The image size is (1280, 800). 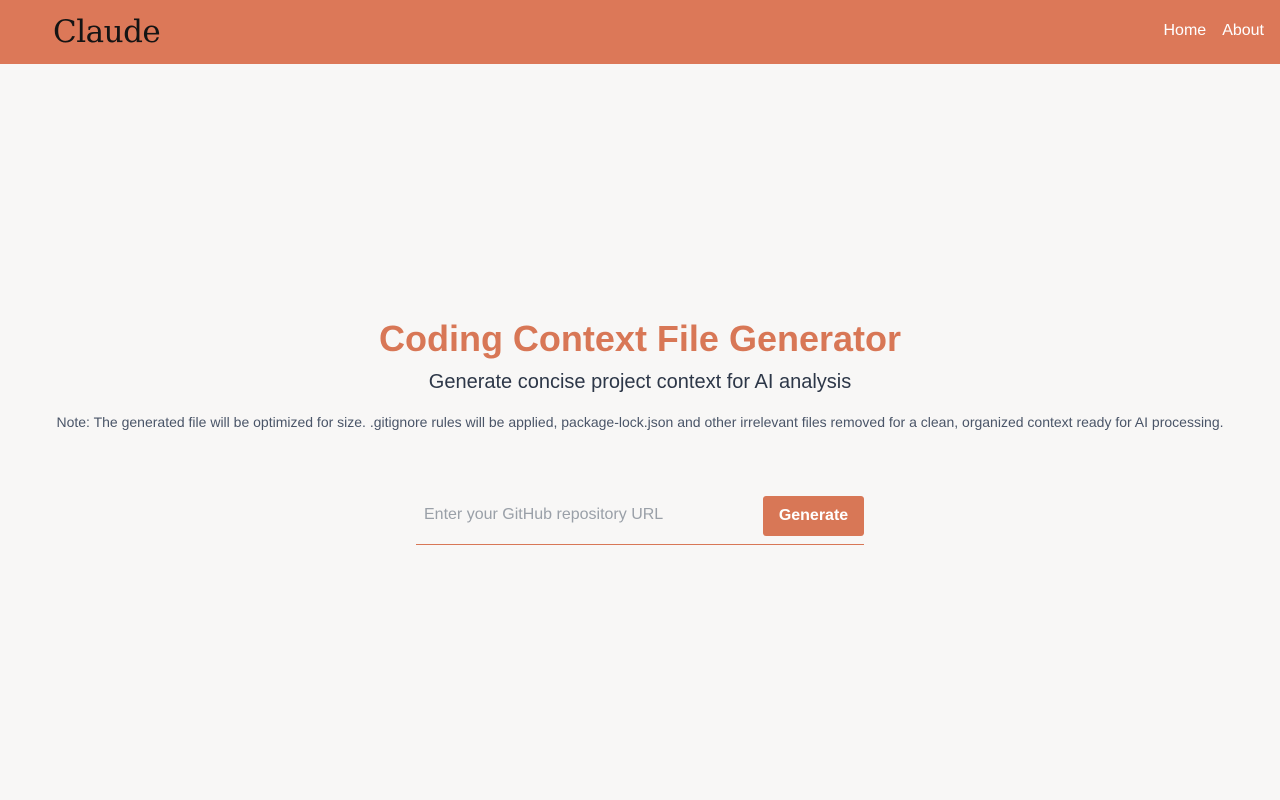 What do you see at coordinates (640, 32) in the screenshot?
I see `top-header: Claude Home About` at bounding box center [640, 32].